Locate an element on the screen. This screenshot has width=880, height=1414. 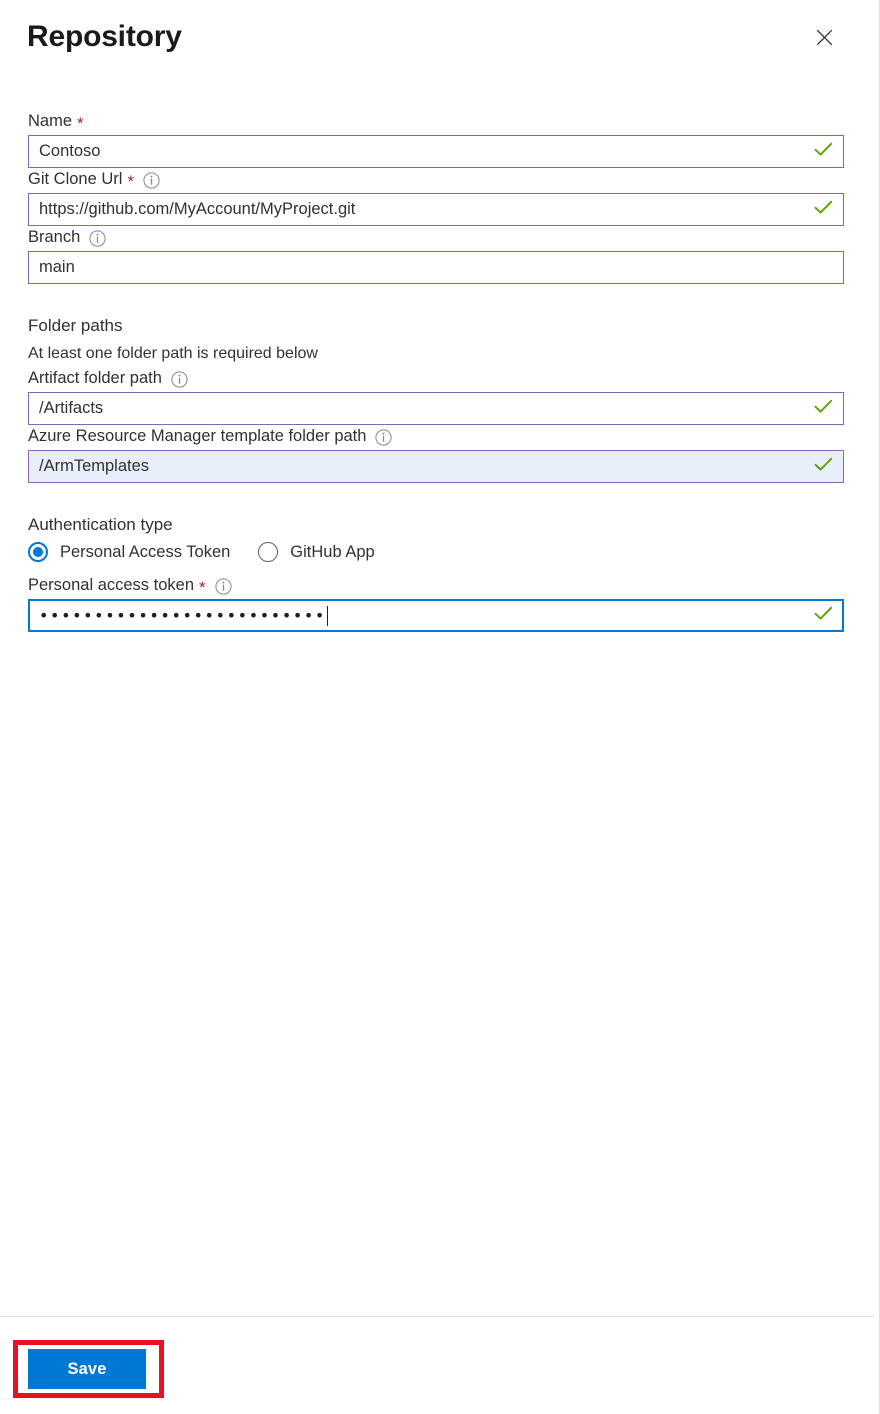
name-input is located at coordinates (436, 151).